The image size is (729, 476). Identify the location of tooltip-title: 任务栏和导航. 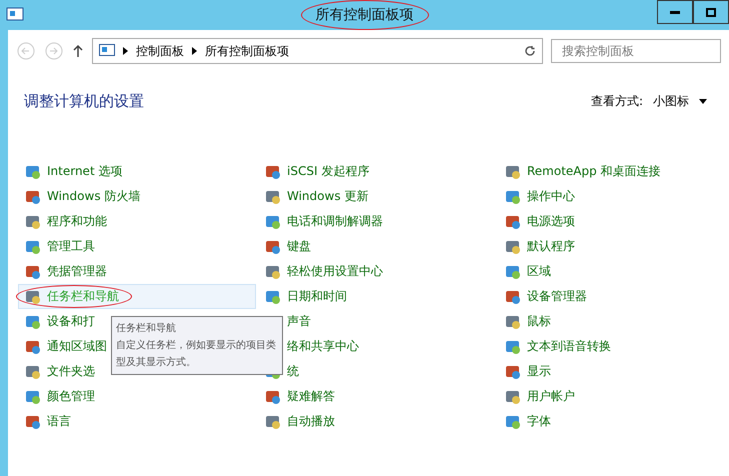
(146, 329).